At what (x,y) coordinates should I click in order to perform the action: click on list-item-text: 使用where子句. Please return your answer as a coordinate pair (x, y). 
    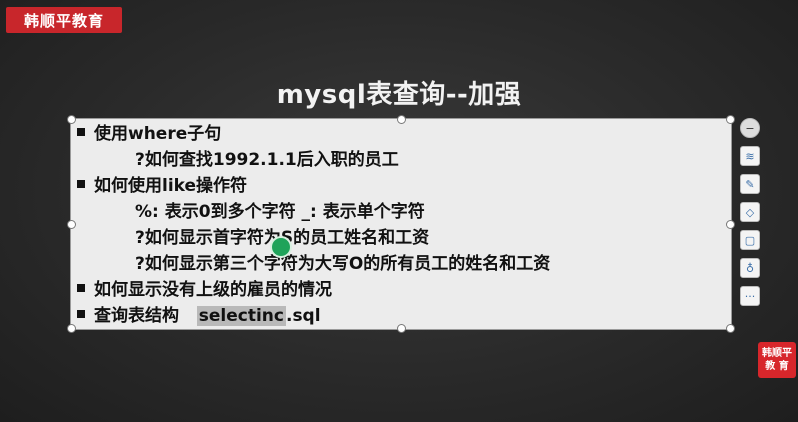
    Looking at the image, I should click on (158, 134).